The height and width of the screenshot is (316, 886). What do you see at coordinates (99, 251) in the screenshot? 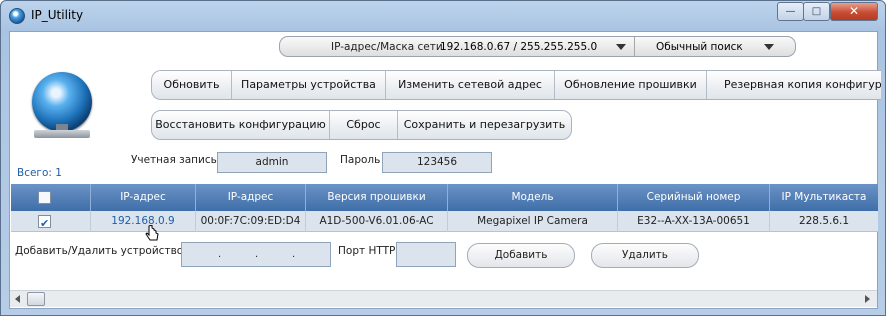
I see `add-remove-label: Добавить/Удалить устройство` at bounding box center [99, 251].